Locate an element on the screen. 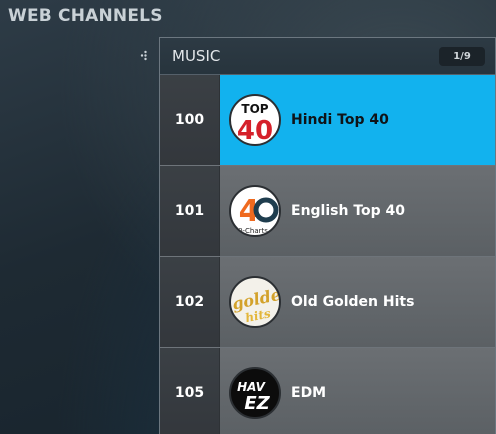 This screenshot has height=434, width=496. svg-text: 40 is located at coordinates (255, 130).